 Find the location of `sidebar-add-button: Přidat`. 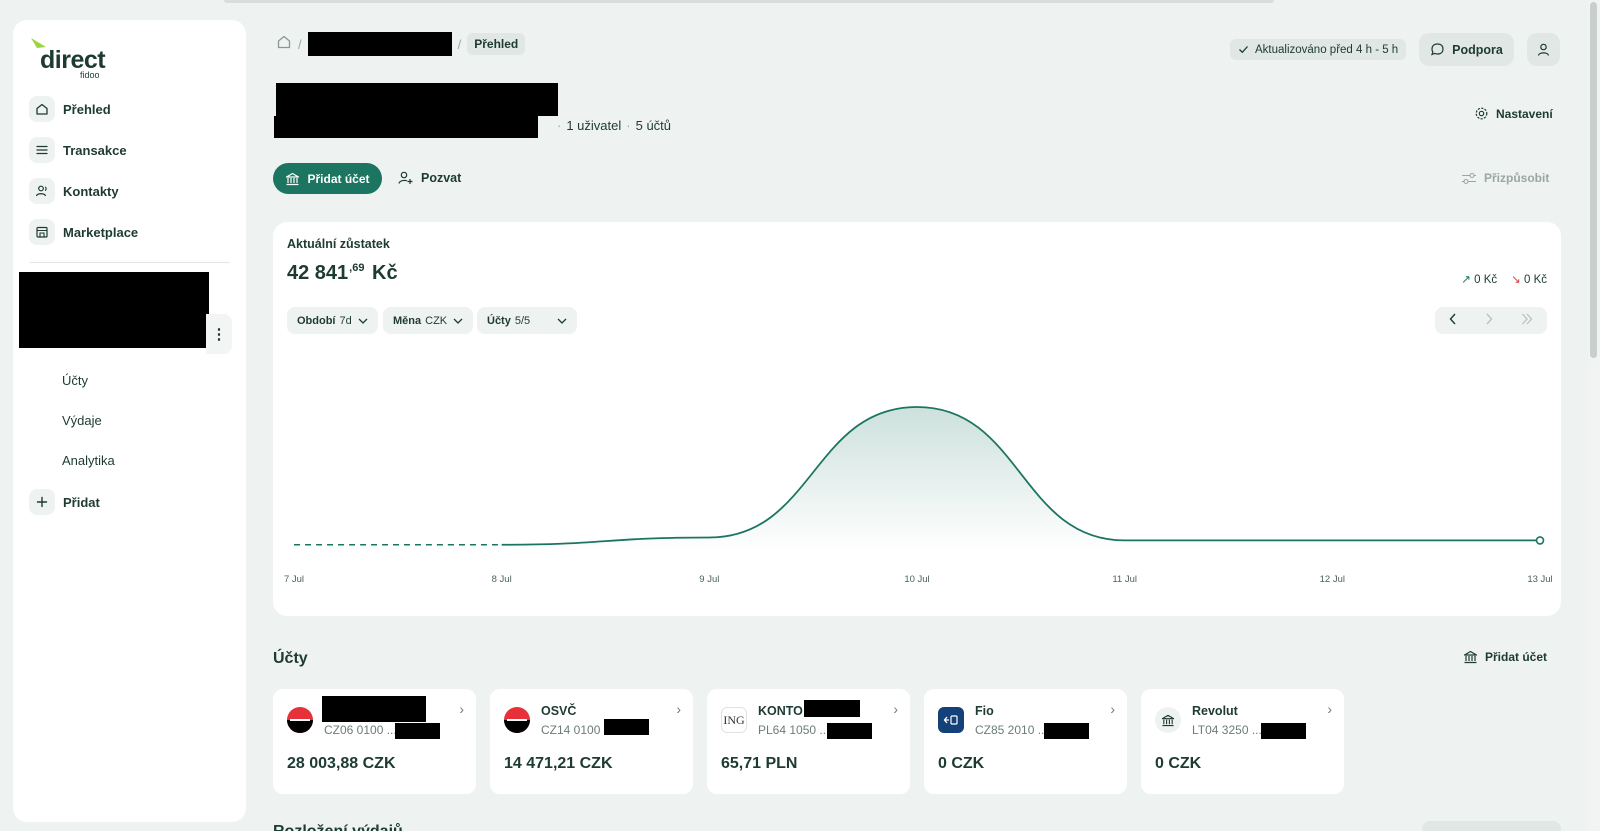

sidebar-add-button: Přidat is located at coordinates (64, 502).